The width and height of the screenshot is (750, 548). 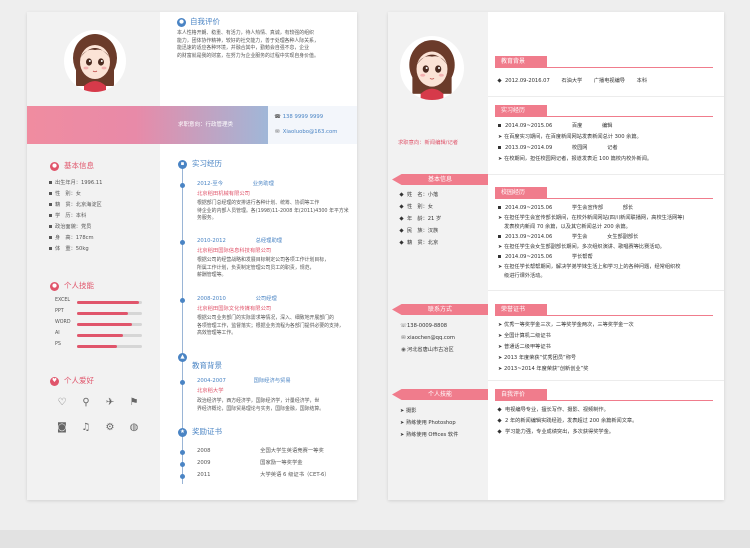 What do you see at coordinates (261, 408) in the screenshot?
I see `edu-desc-line: 界经济概论，国际贸易理论与实务，国际金融，国际结算。` at bounding box center [261, 408].